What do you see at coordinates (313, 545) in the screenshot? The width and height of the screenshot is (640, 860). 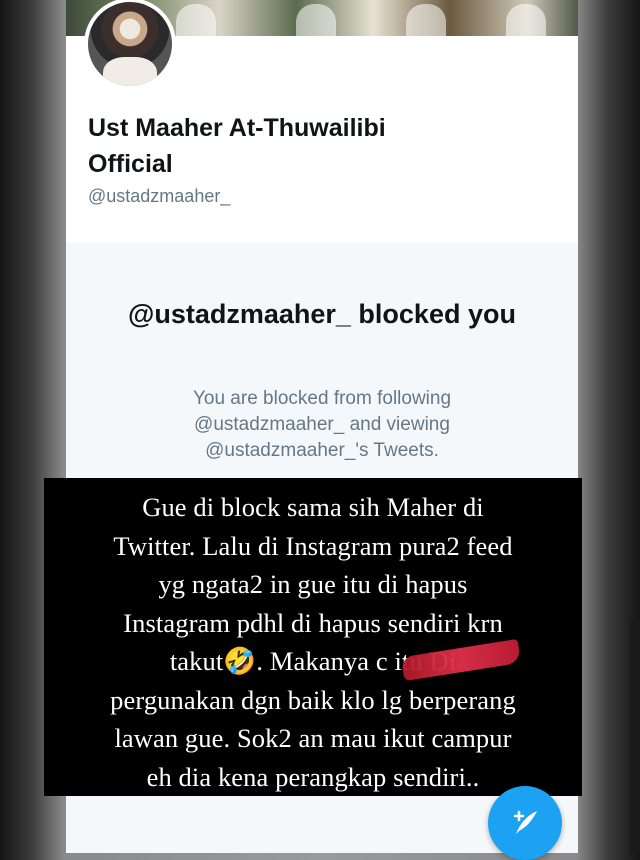 I see `caption-line: Twitter. Lalu di Instagram pura2 feed` at bounding box center [313, 545].